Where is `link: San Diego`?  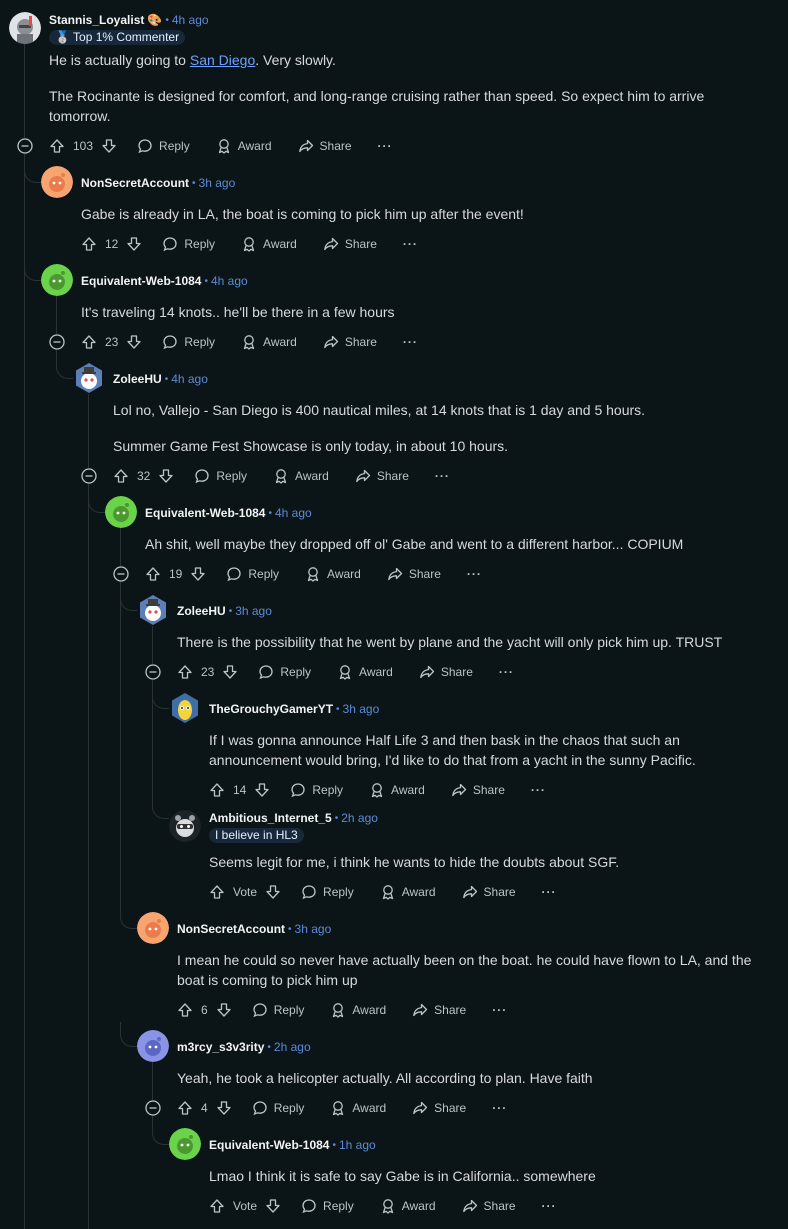
link: San Diego is located at coordinates (222, 60).